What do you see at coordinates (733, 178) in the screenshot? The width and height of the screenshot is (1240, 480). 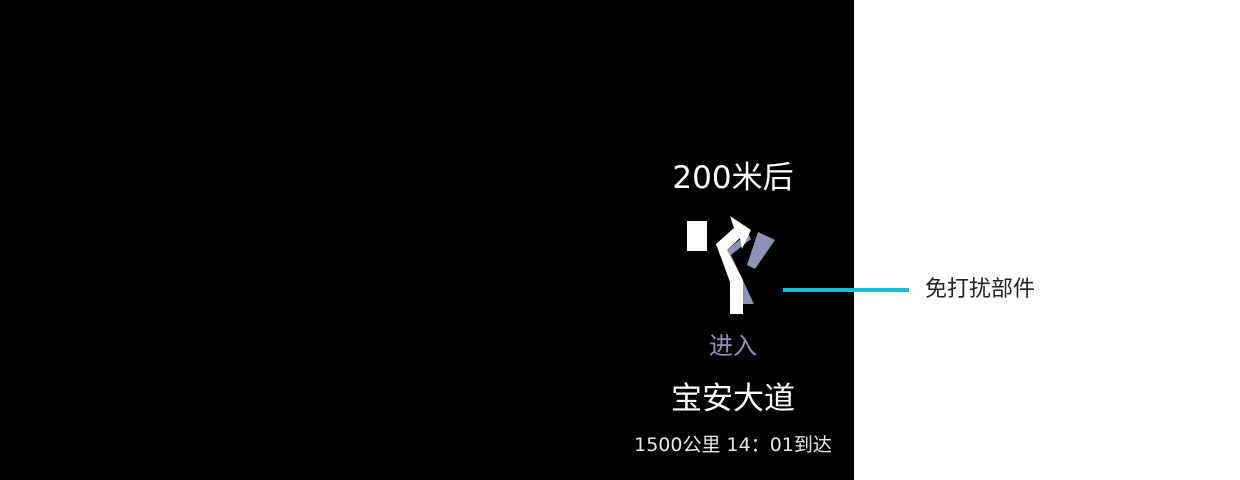 I see `distance-label: 200米后` at bounding box center [733, 178].